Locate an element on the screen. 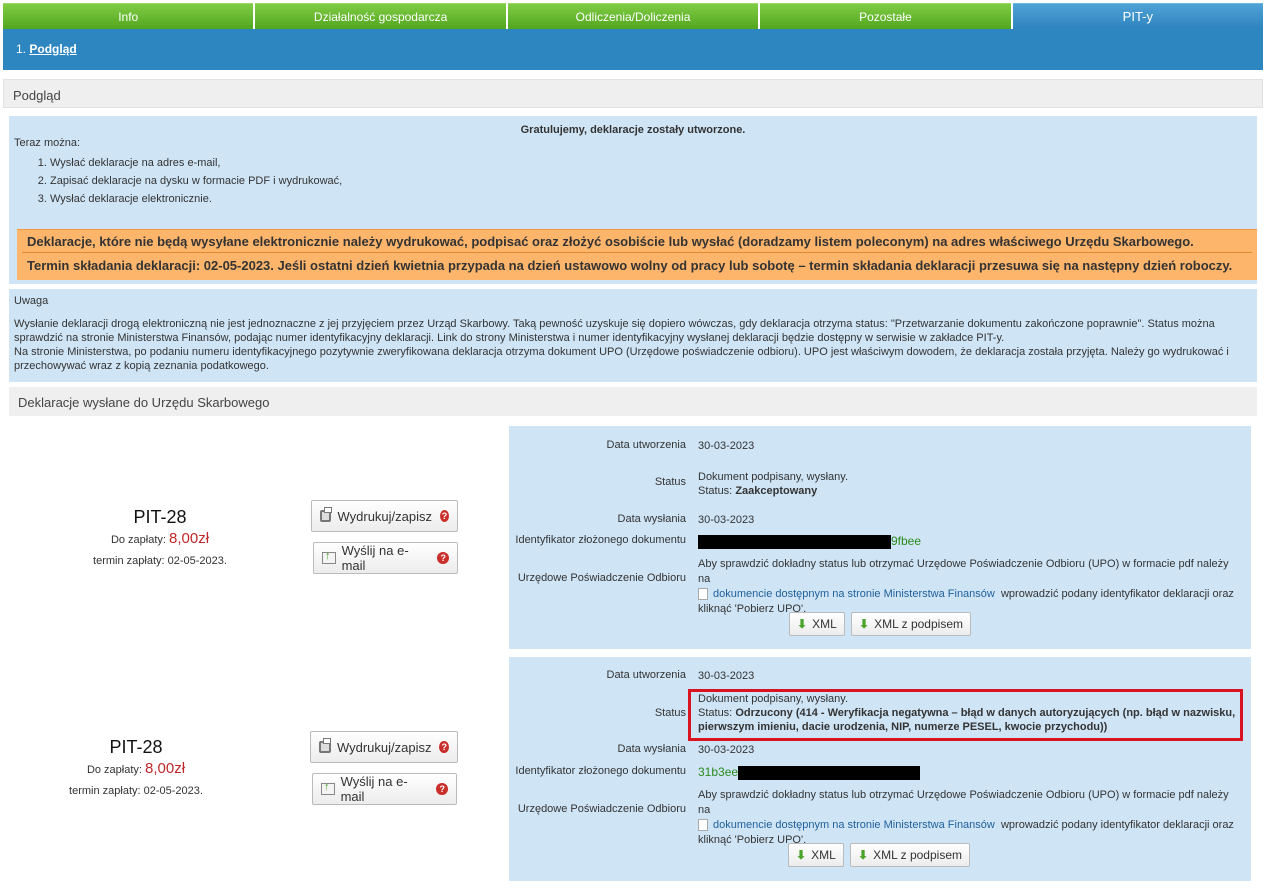  sub-nav: 1. Podgląd is located at coordinates (633, 49).